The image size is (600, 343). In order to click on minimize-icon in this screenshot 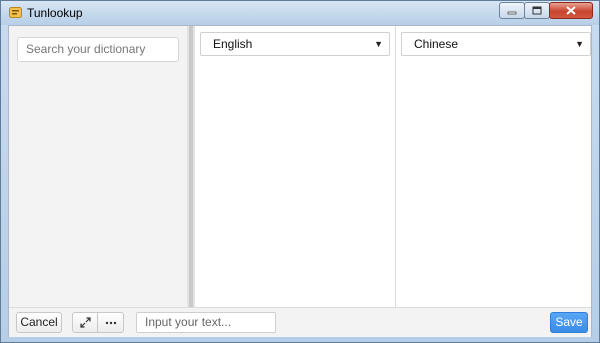, I will do `click(512, 12)`.